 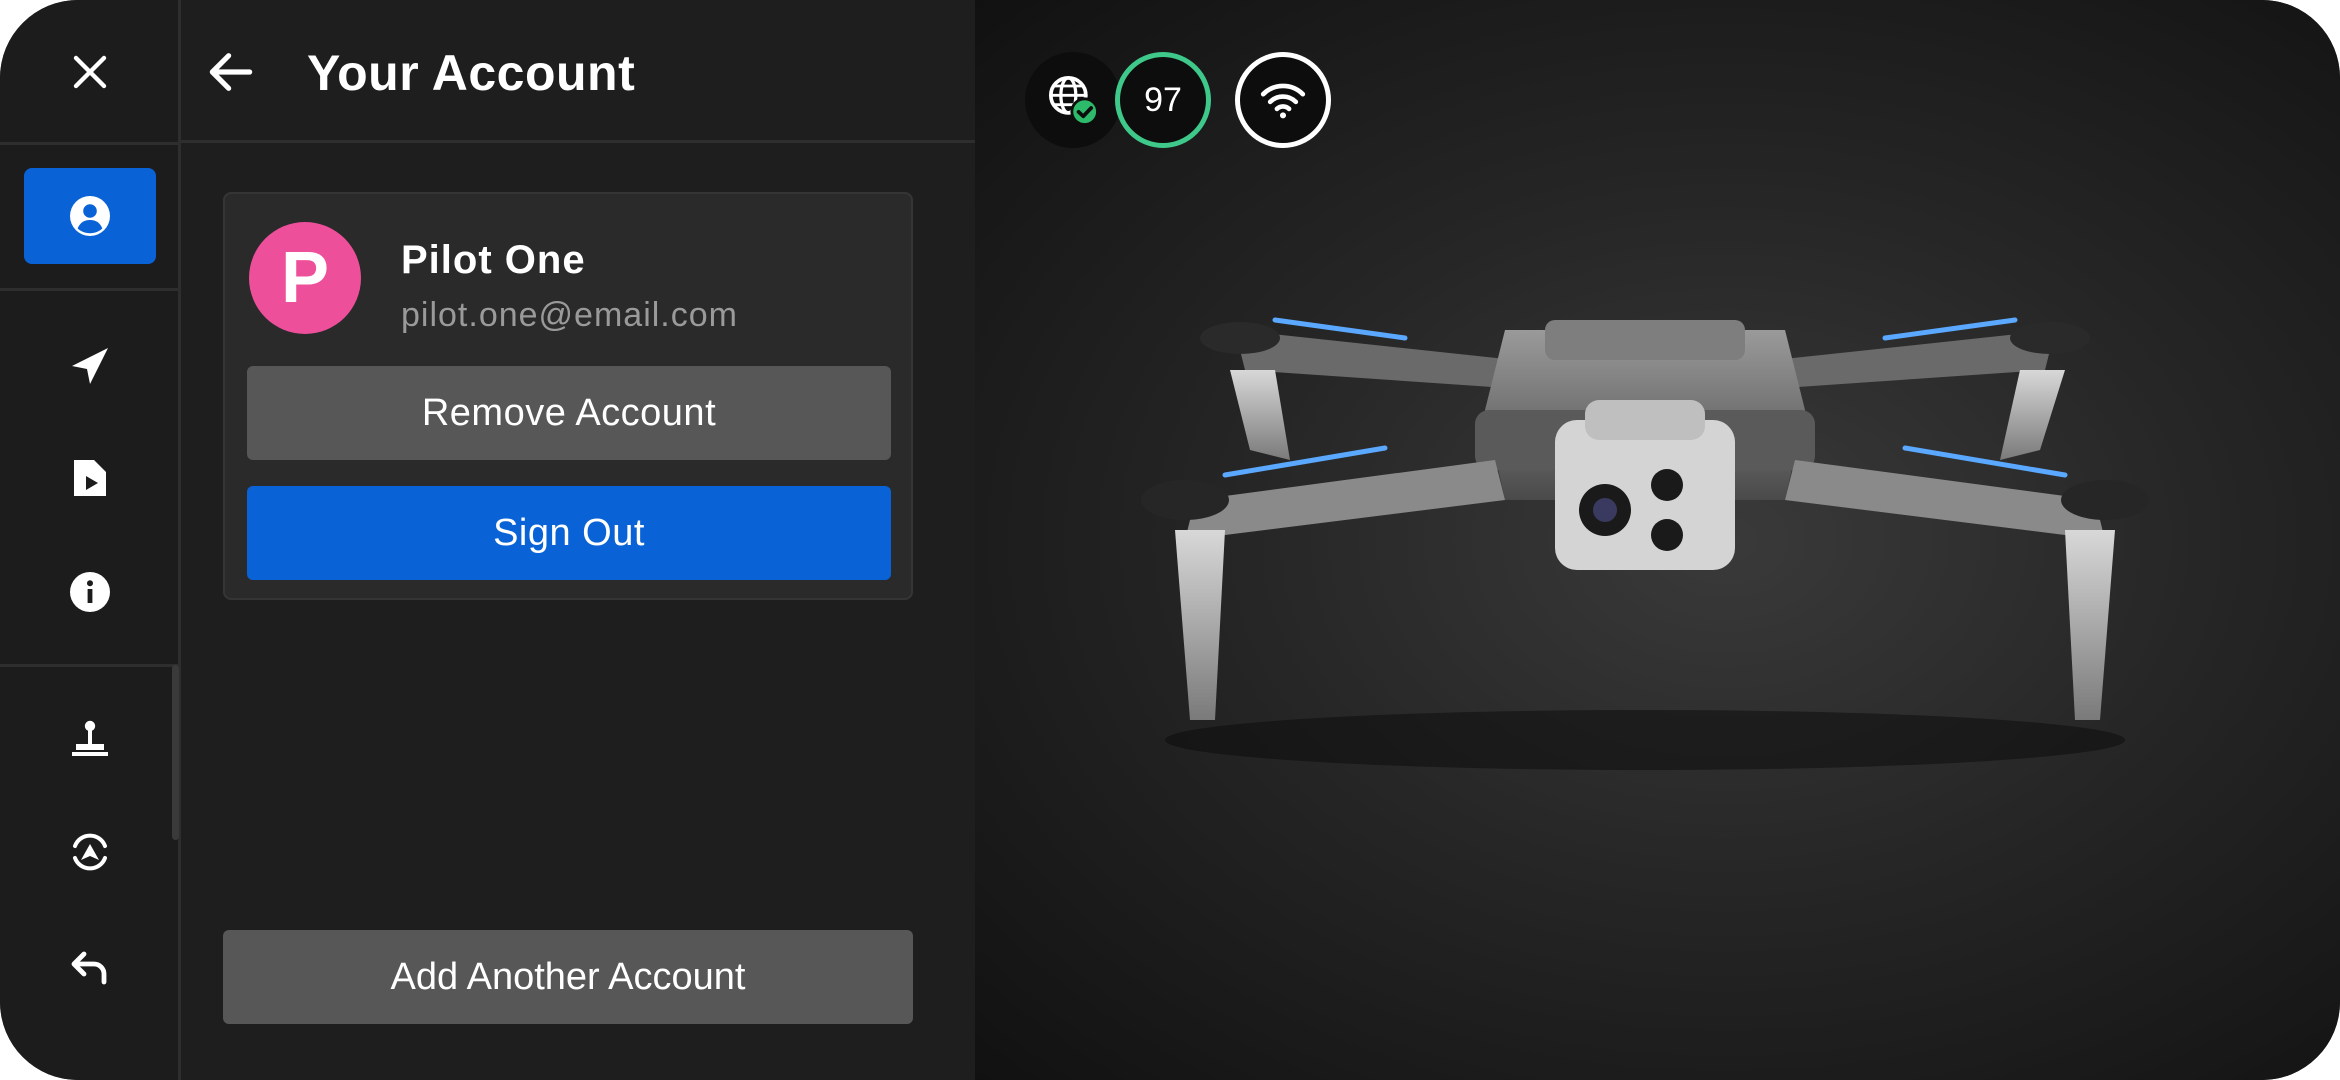 I want to click on return-button, so click(x=90, y=968).